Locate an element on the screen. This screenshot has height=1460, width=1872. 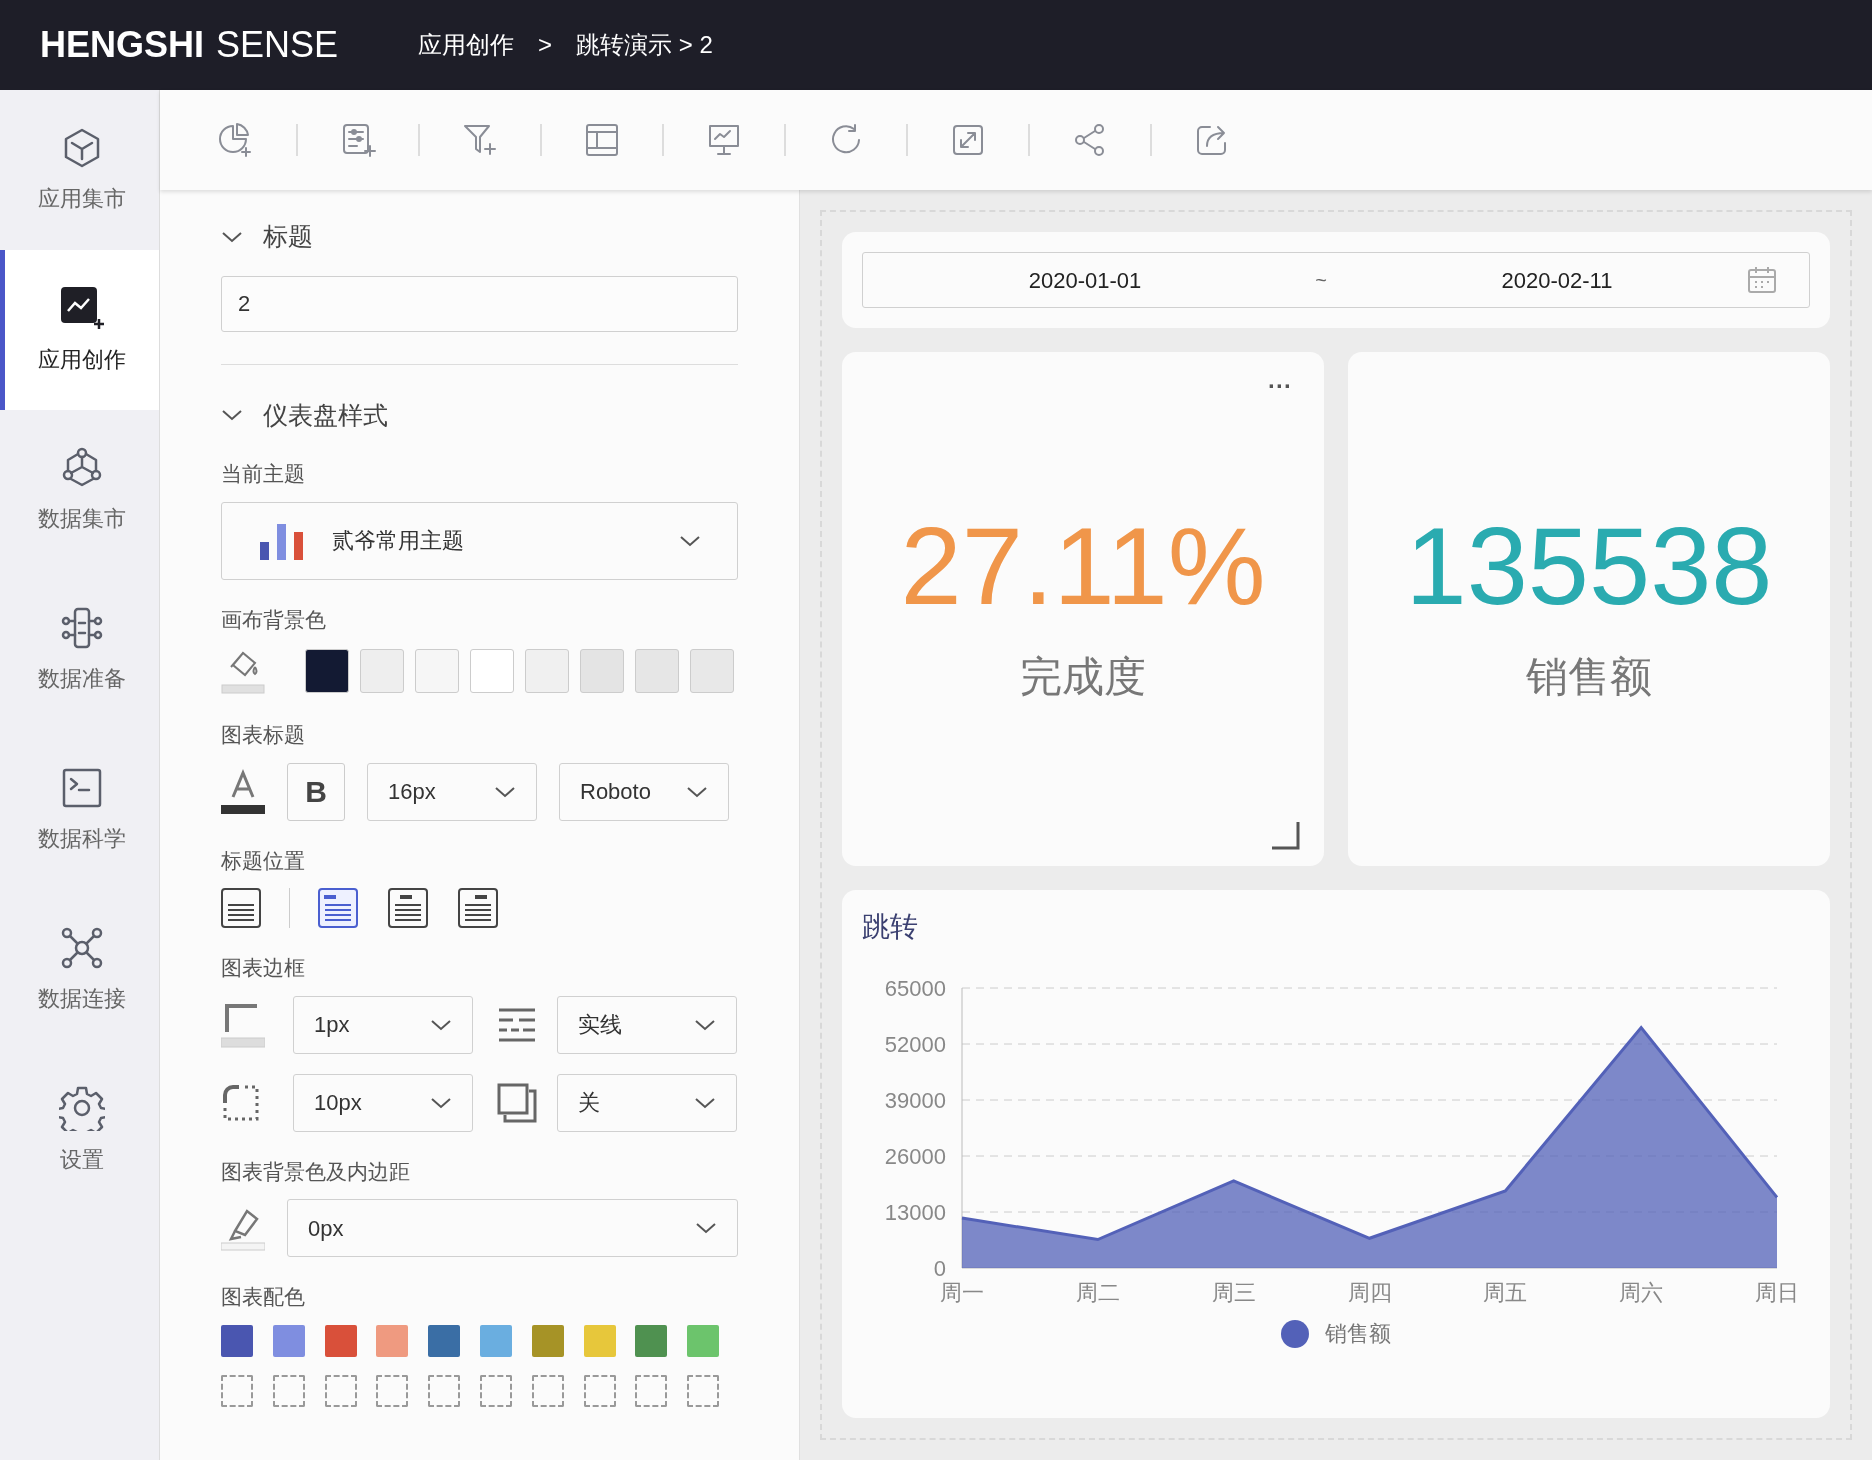
theme-select: 贰爷常用主题 is located at coordinates (479, 540).